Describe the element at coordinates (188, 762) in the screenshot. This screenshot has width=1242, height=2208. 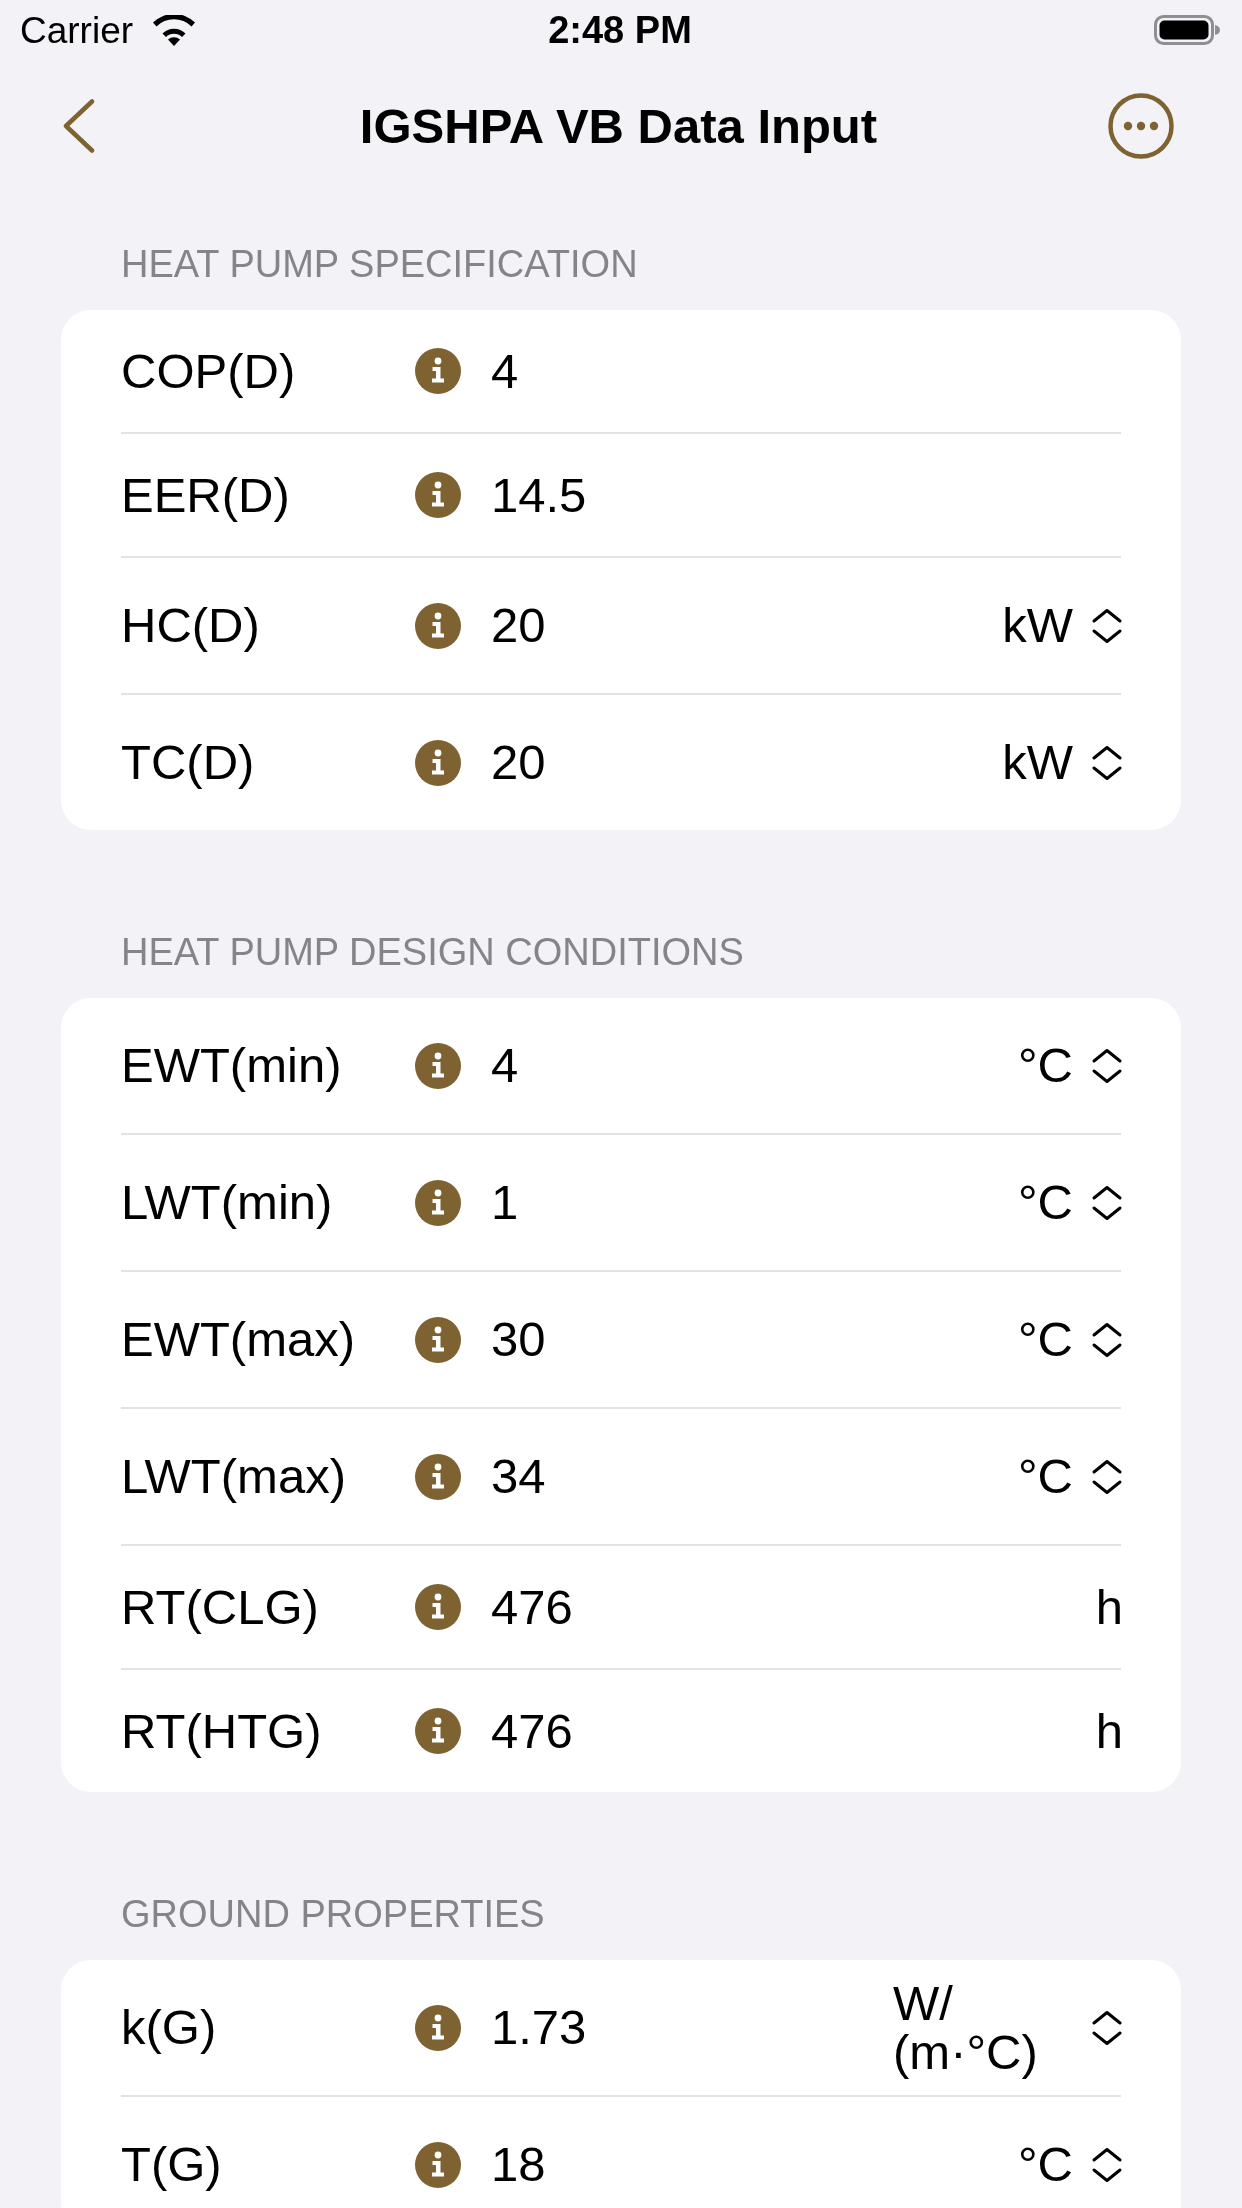
I see `field-label: TC(D)` at that location.